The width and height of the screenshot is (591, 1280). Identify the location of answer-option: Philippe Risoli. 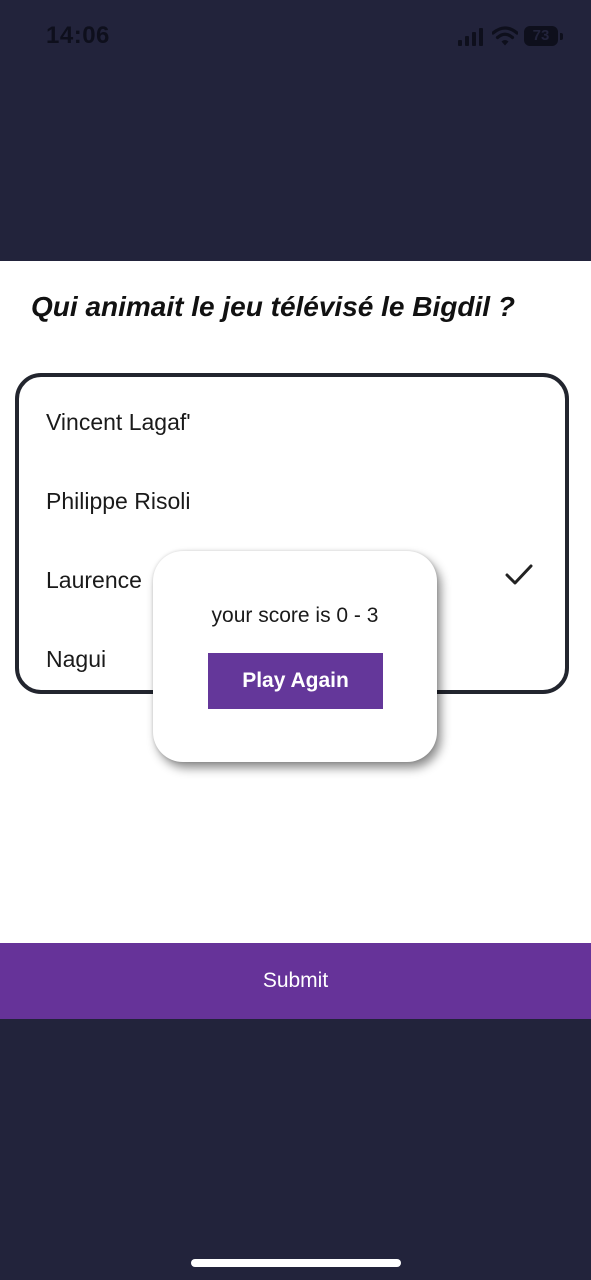
(296, 501).